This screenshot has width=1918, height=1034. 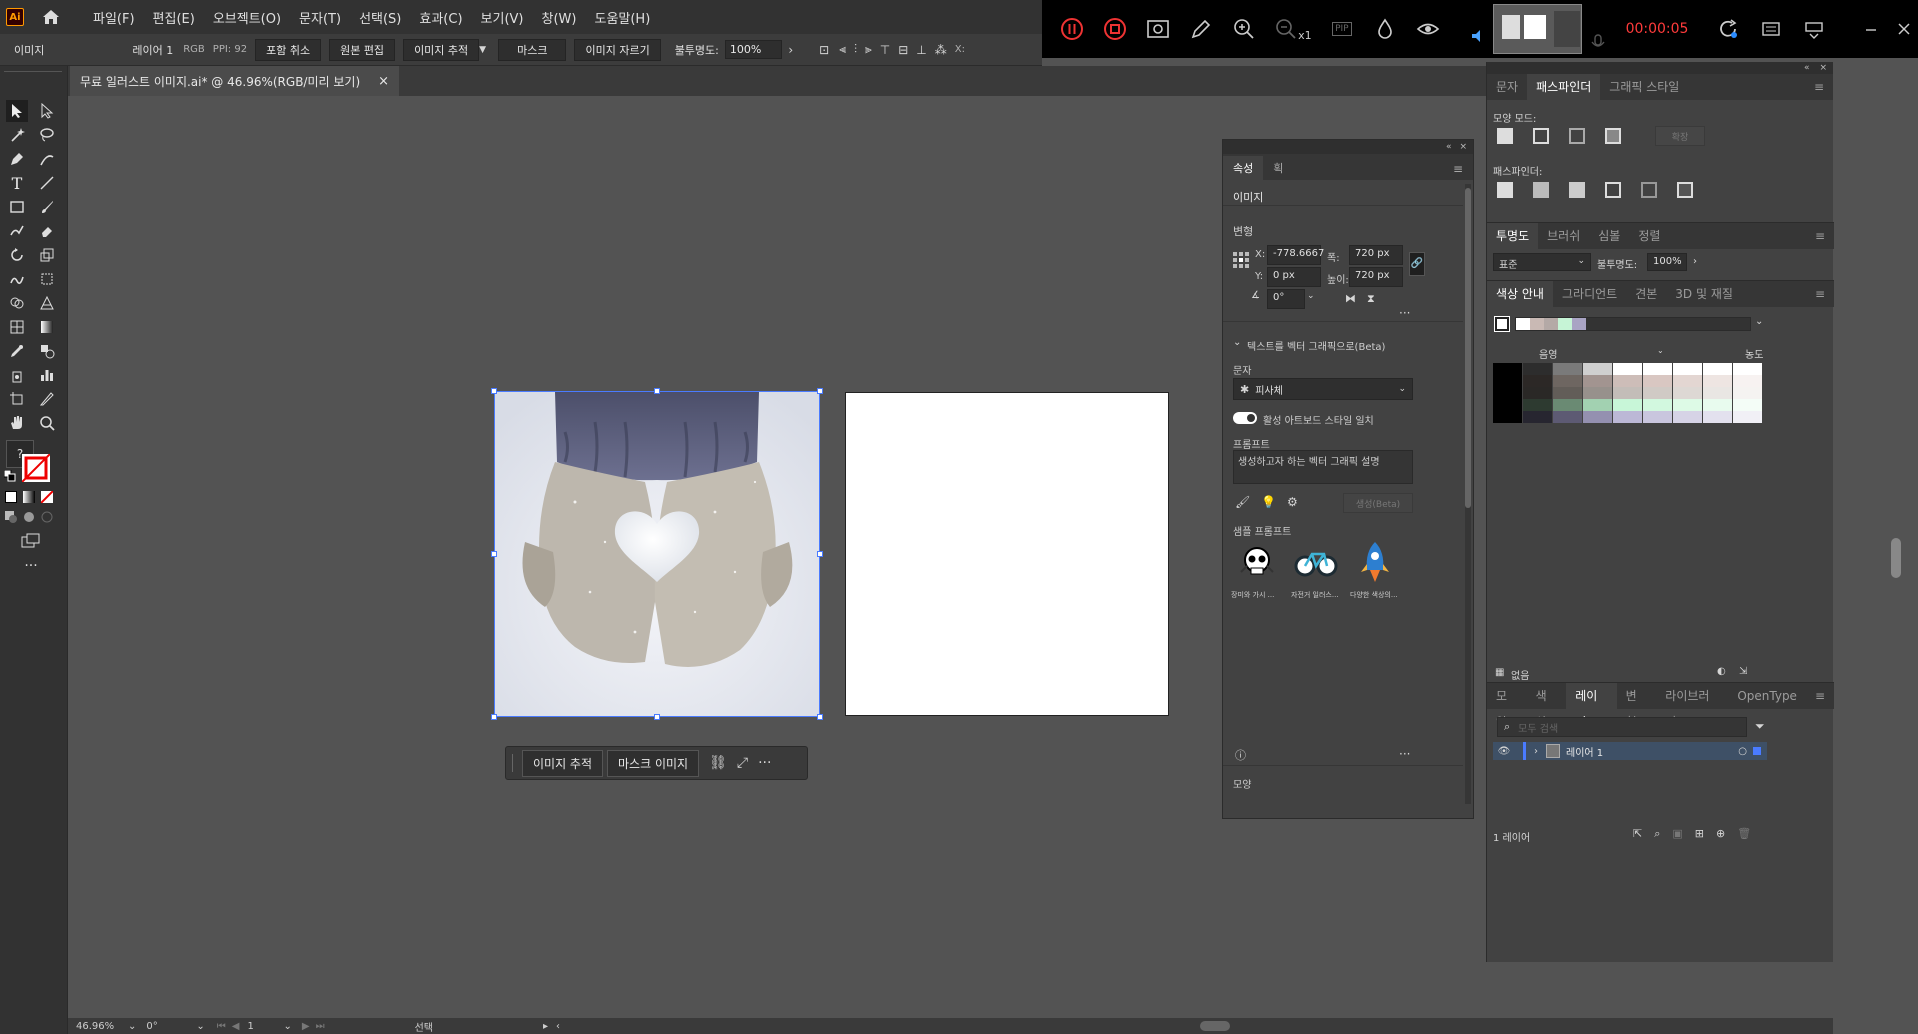 I want to click on unite-icon, so click(x=1505, y=136).